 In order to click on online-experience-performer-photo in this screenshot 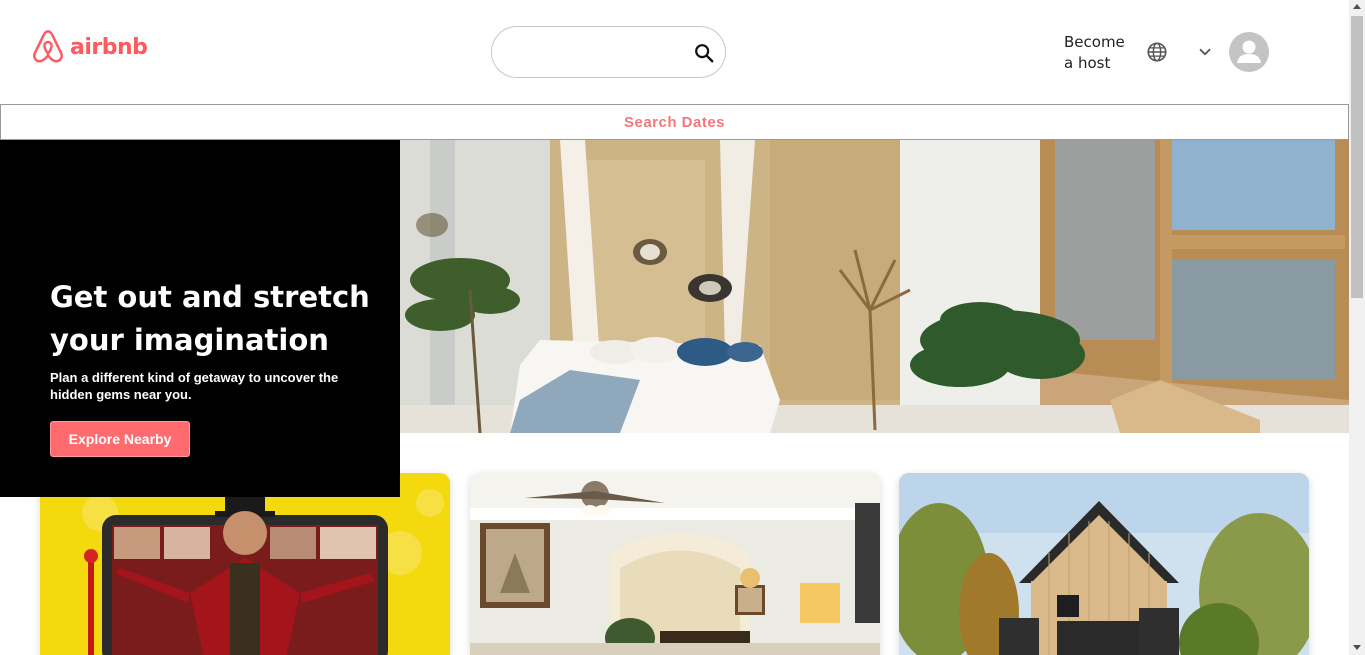, I will do `click(245, 564)`.